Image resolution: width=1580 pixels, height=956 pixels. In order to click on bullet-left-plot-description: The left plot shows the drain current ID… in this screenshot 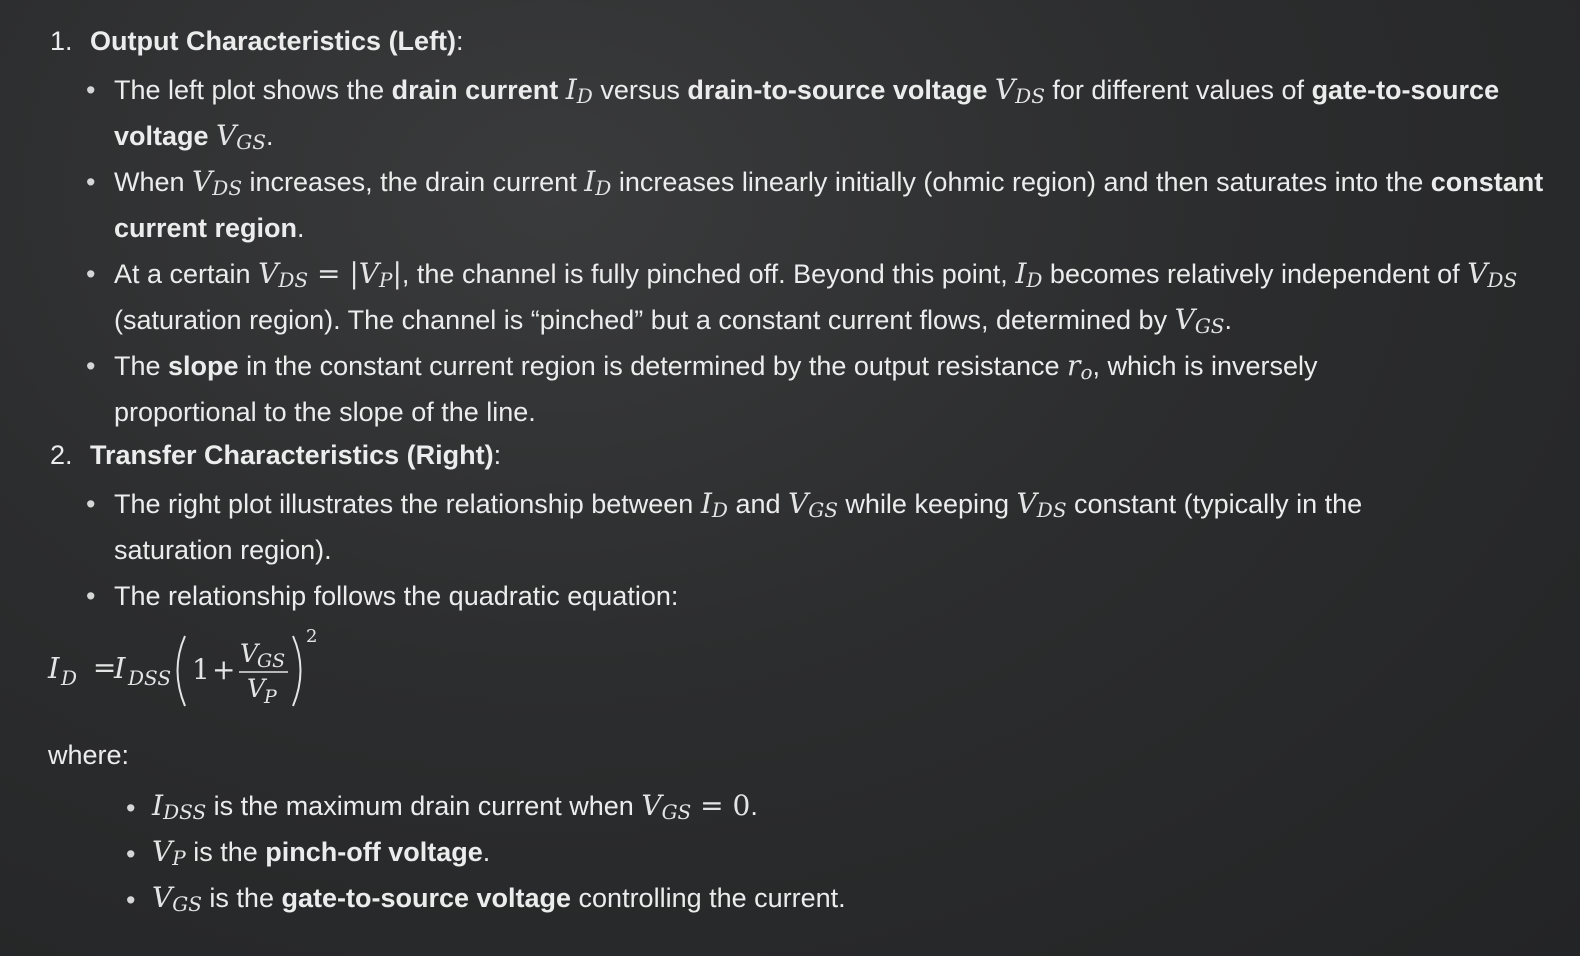, I will do `click(820, 113)`.